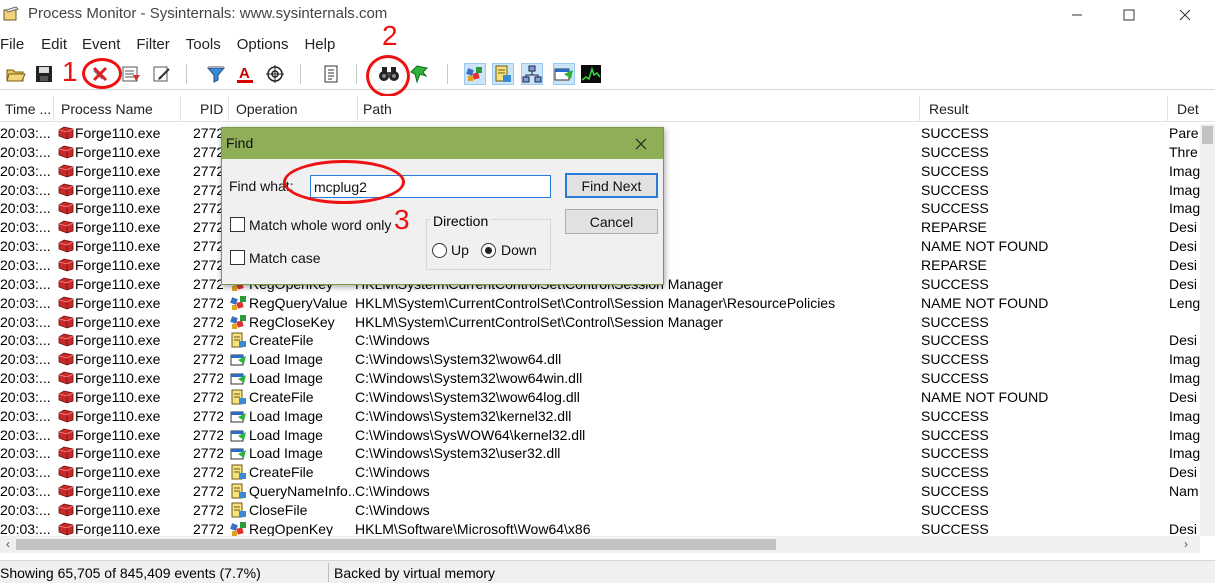  I want to click on column-header-path: Path, so click(639, 109).